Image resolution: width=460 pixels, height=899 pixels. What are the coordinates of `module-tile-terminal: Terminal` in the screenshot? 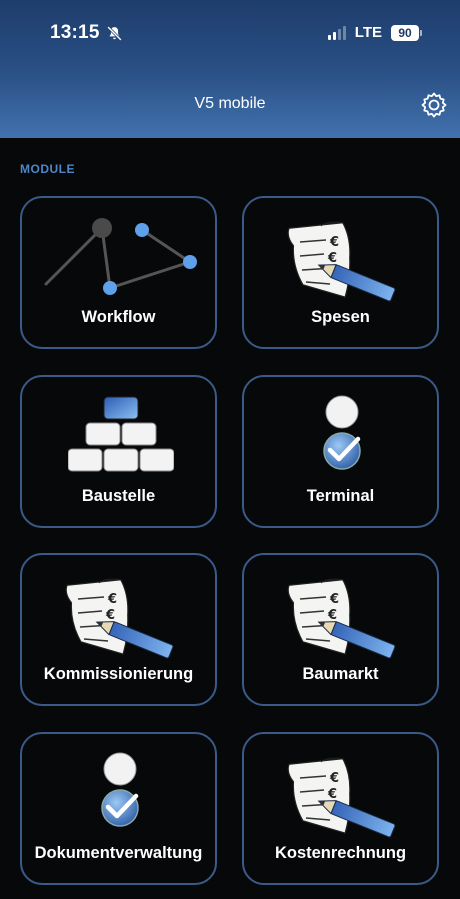 It's located at (340, 451).